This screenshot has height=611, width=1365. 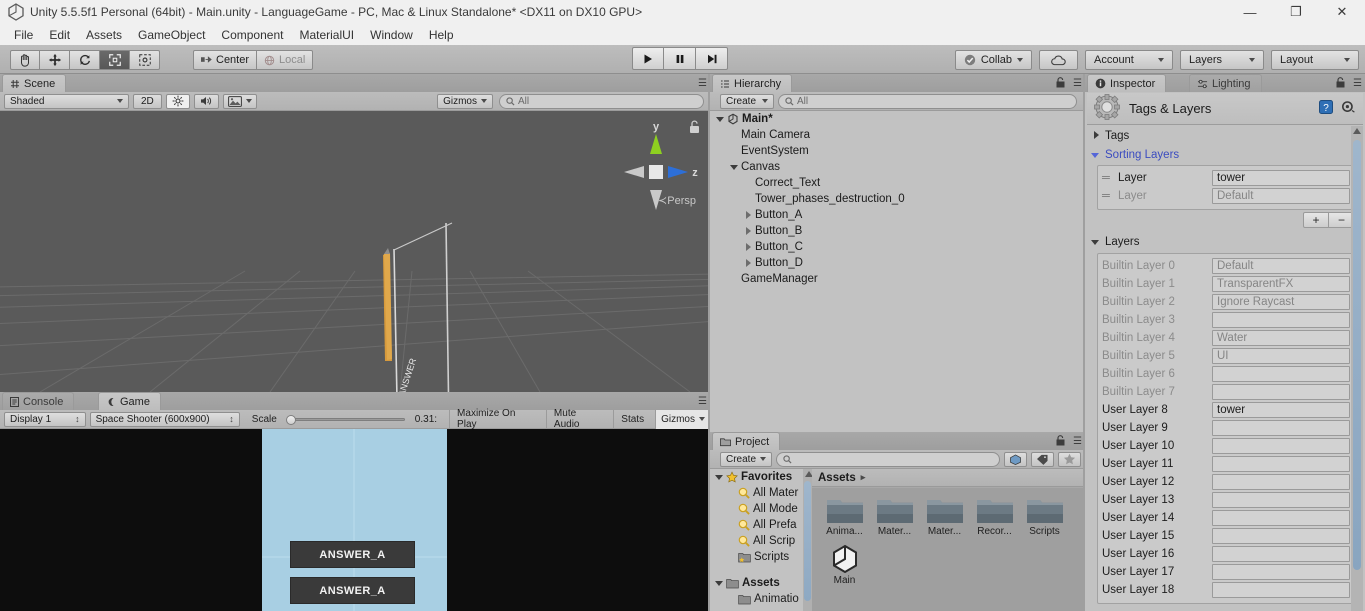 I want to click on scale-tool-button, so click(x=115, y=60).